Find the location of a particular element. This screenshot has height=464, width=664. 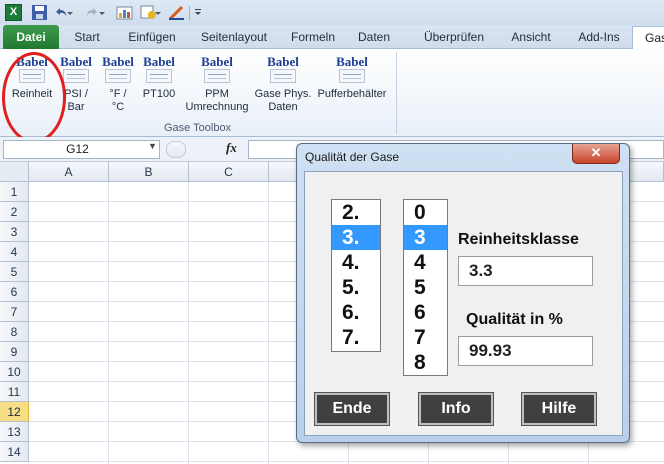

row-header: 3 is located at coordinates (14, 232).